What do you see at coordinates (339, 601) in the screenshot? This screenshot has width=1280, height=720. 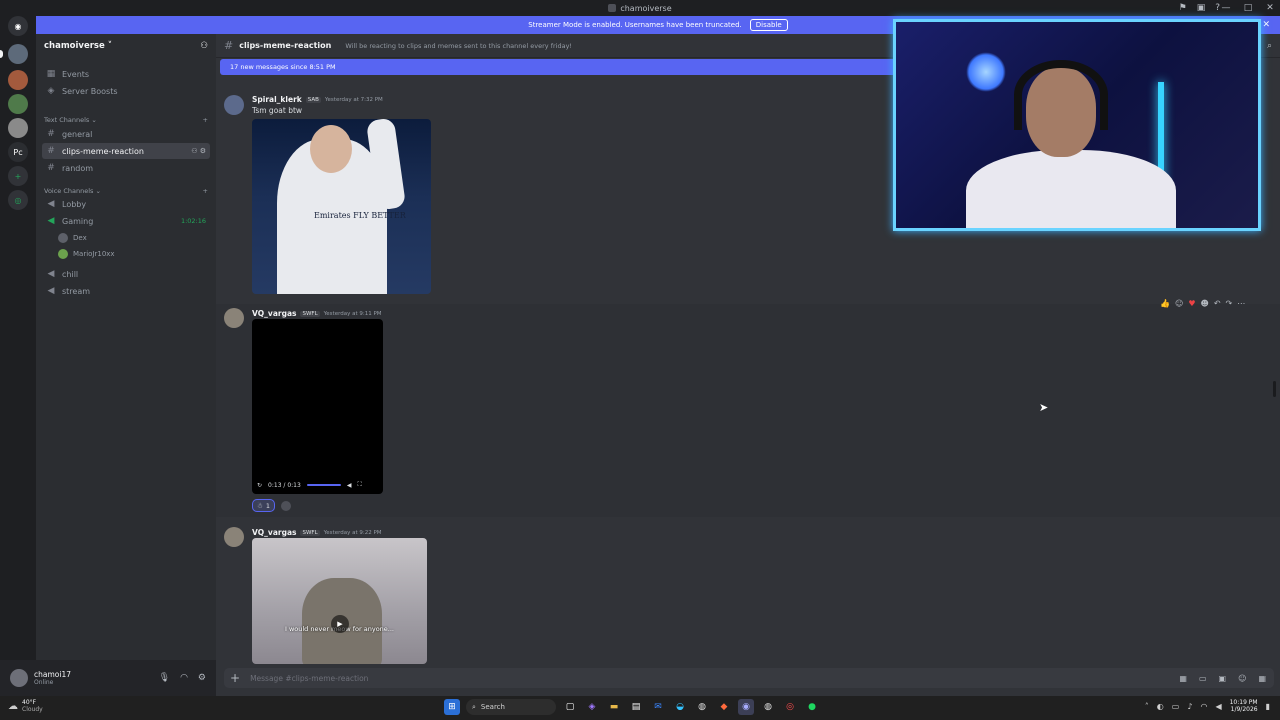 I see `video-thumbnail: I would never meow for anyone... ▶` at bounding box center [339, 601].